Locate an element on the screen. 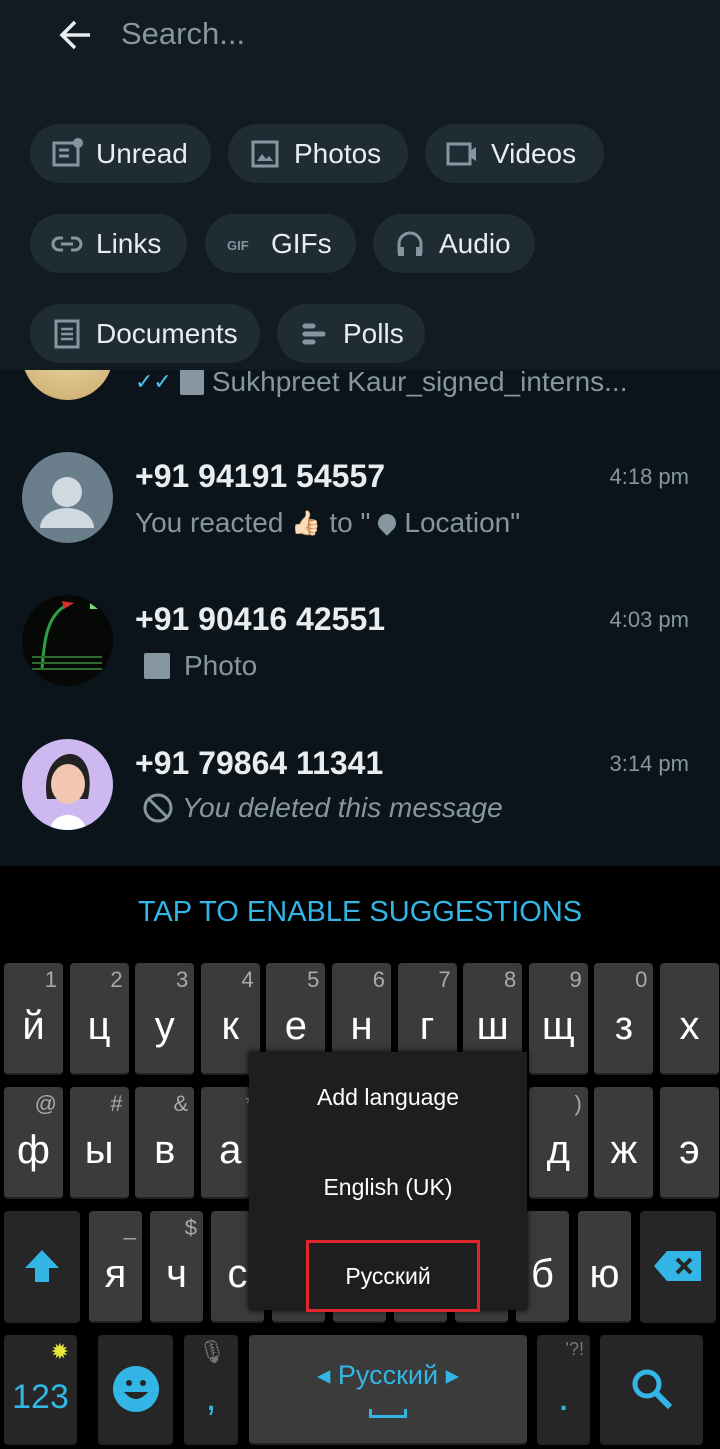 This screenshot has width=720, height=1449. comma-key: 🎙, is located at coordinates (211, 1390).